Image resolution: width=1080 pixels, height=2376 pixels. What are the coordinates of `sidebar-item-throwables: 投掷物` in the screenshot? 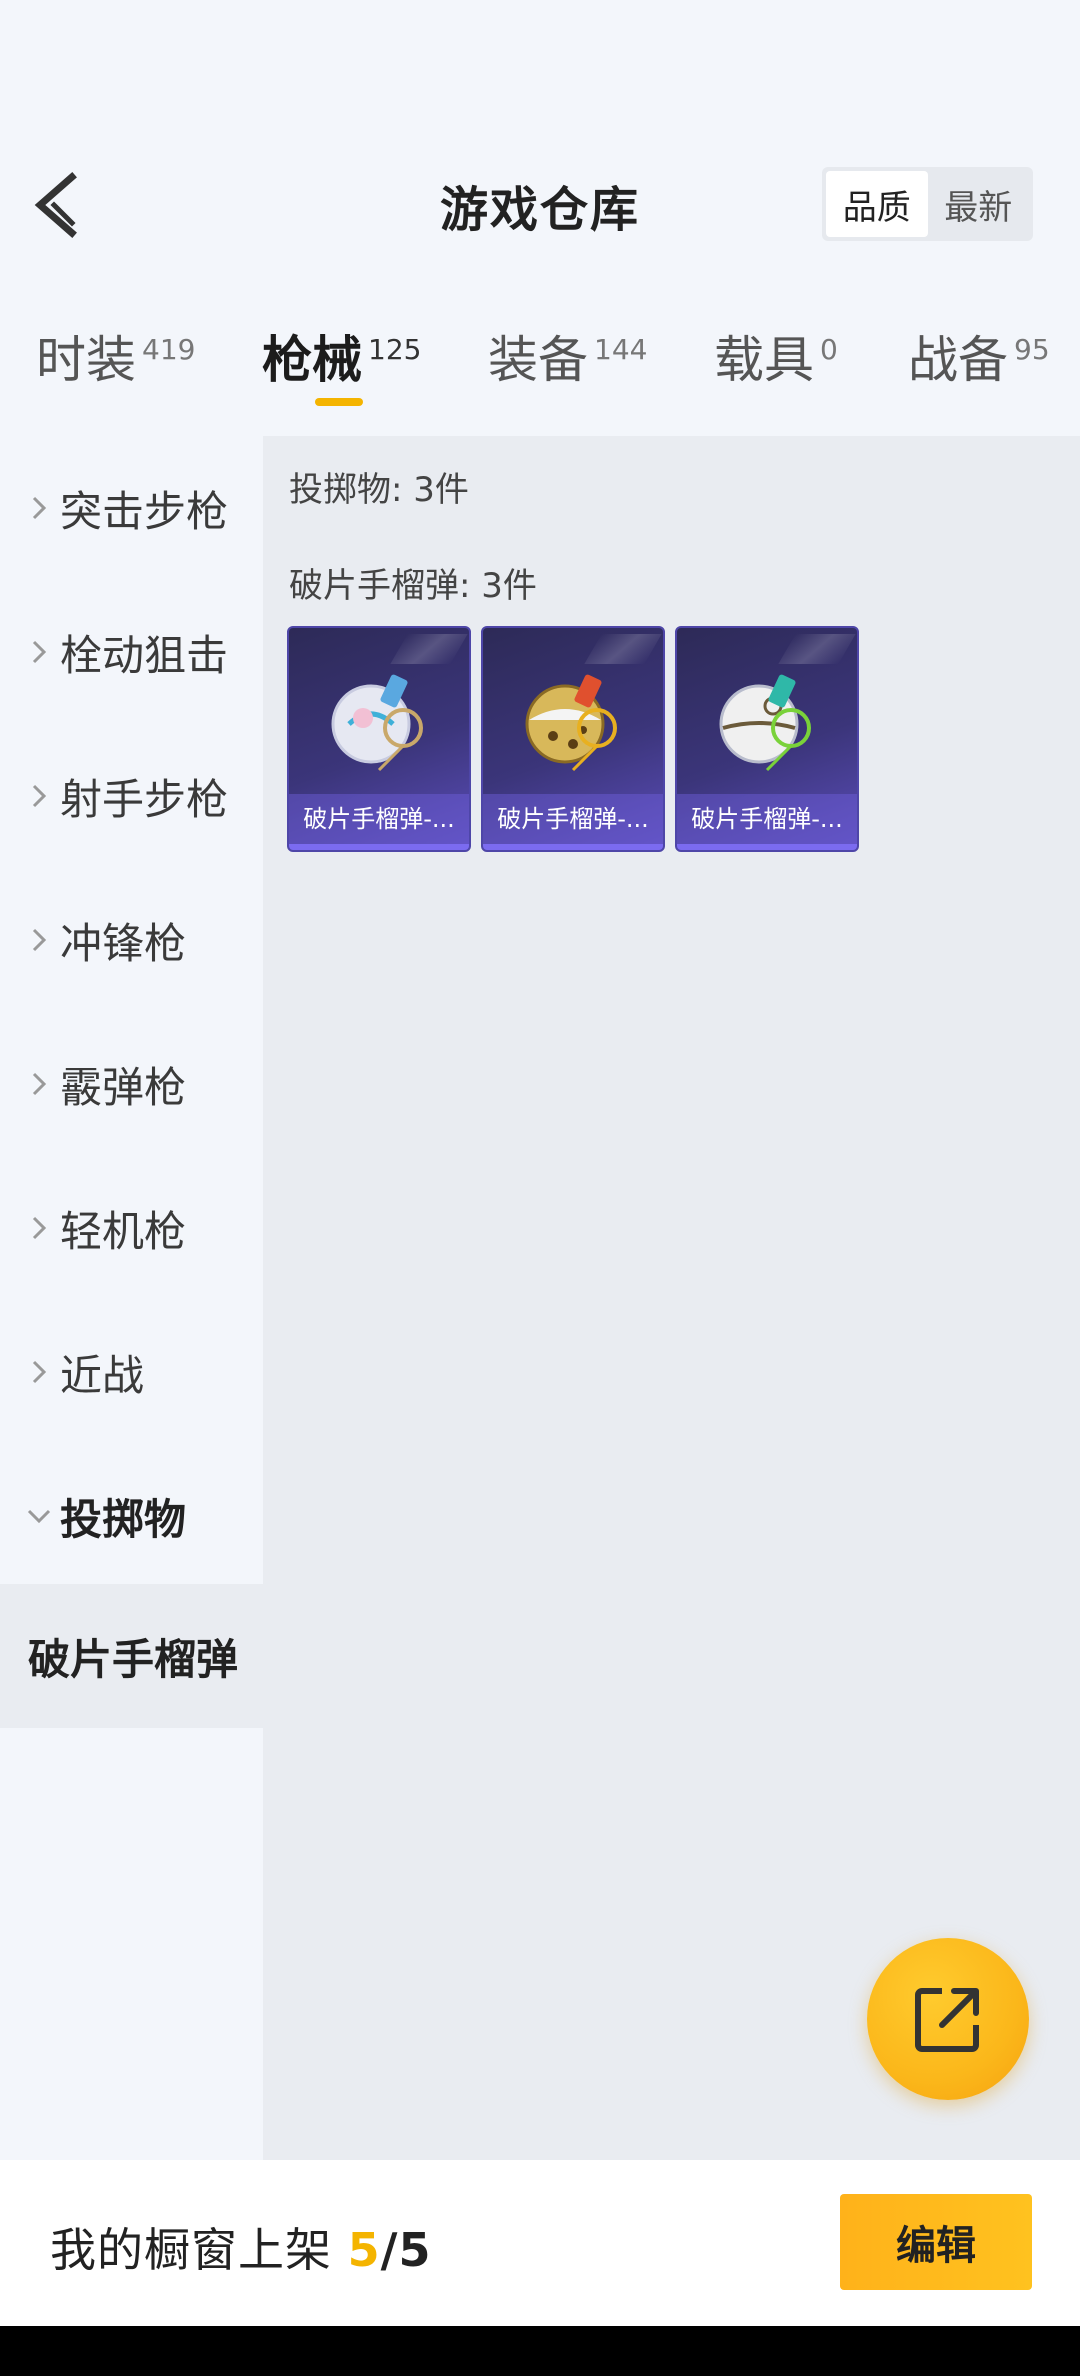 It's located at (131, 1516).